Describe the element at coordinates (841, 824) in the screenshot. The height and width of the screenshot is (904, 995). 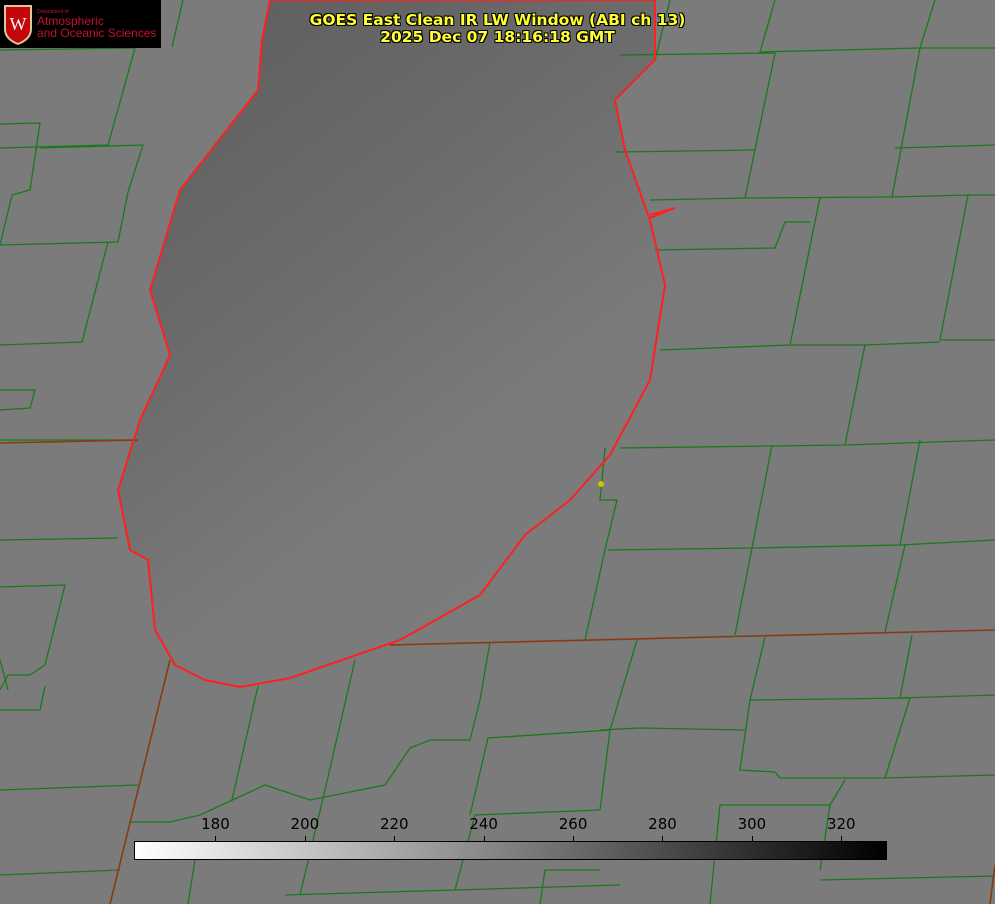
I see `colorbar-tick-label: 320` at that location.